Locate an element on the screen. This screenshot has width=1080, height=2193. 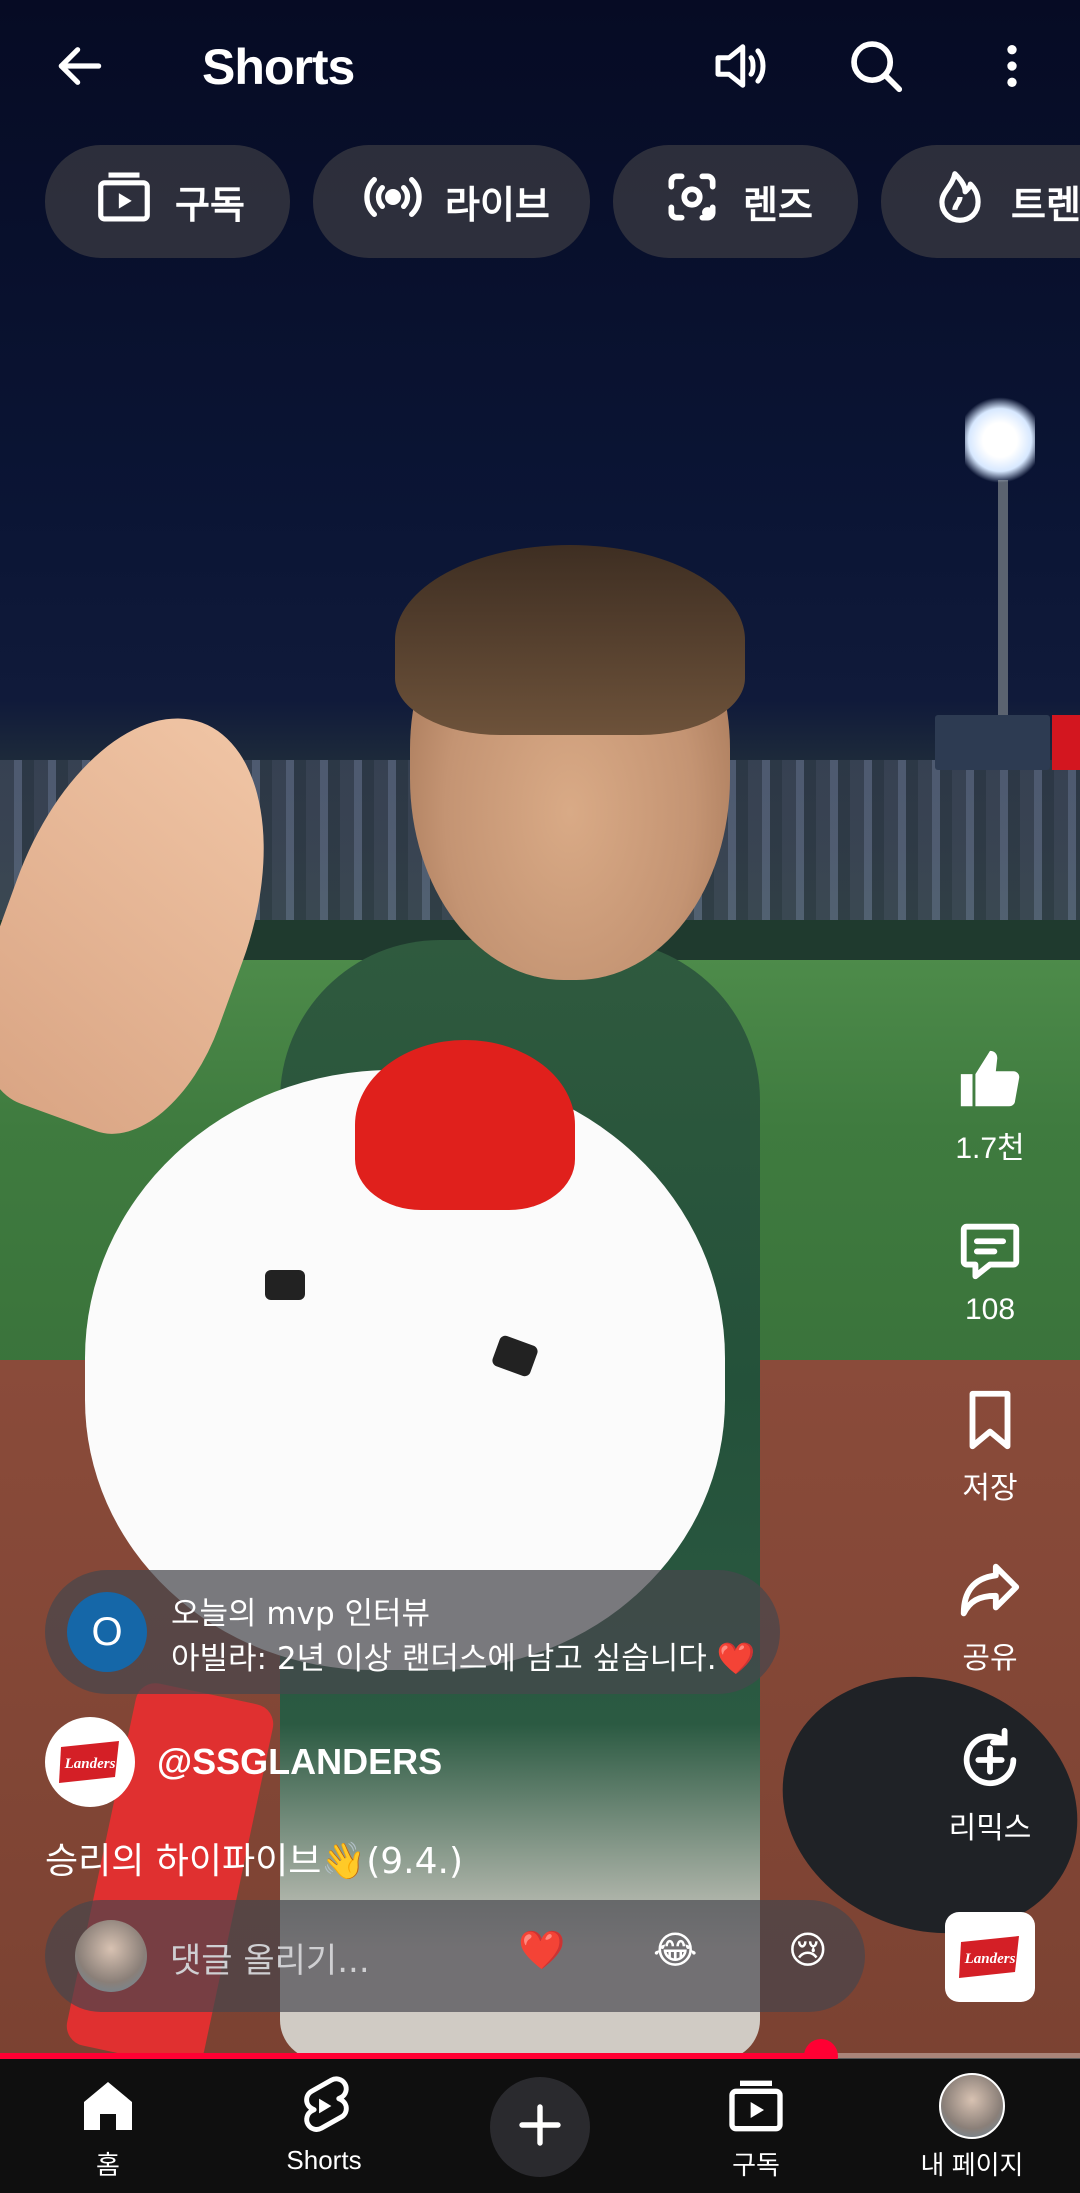
sound-button is located at coordinates (740, 68).